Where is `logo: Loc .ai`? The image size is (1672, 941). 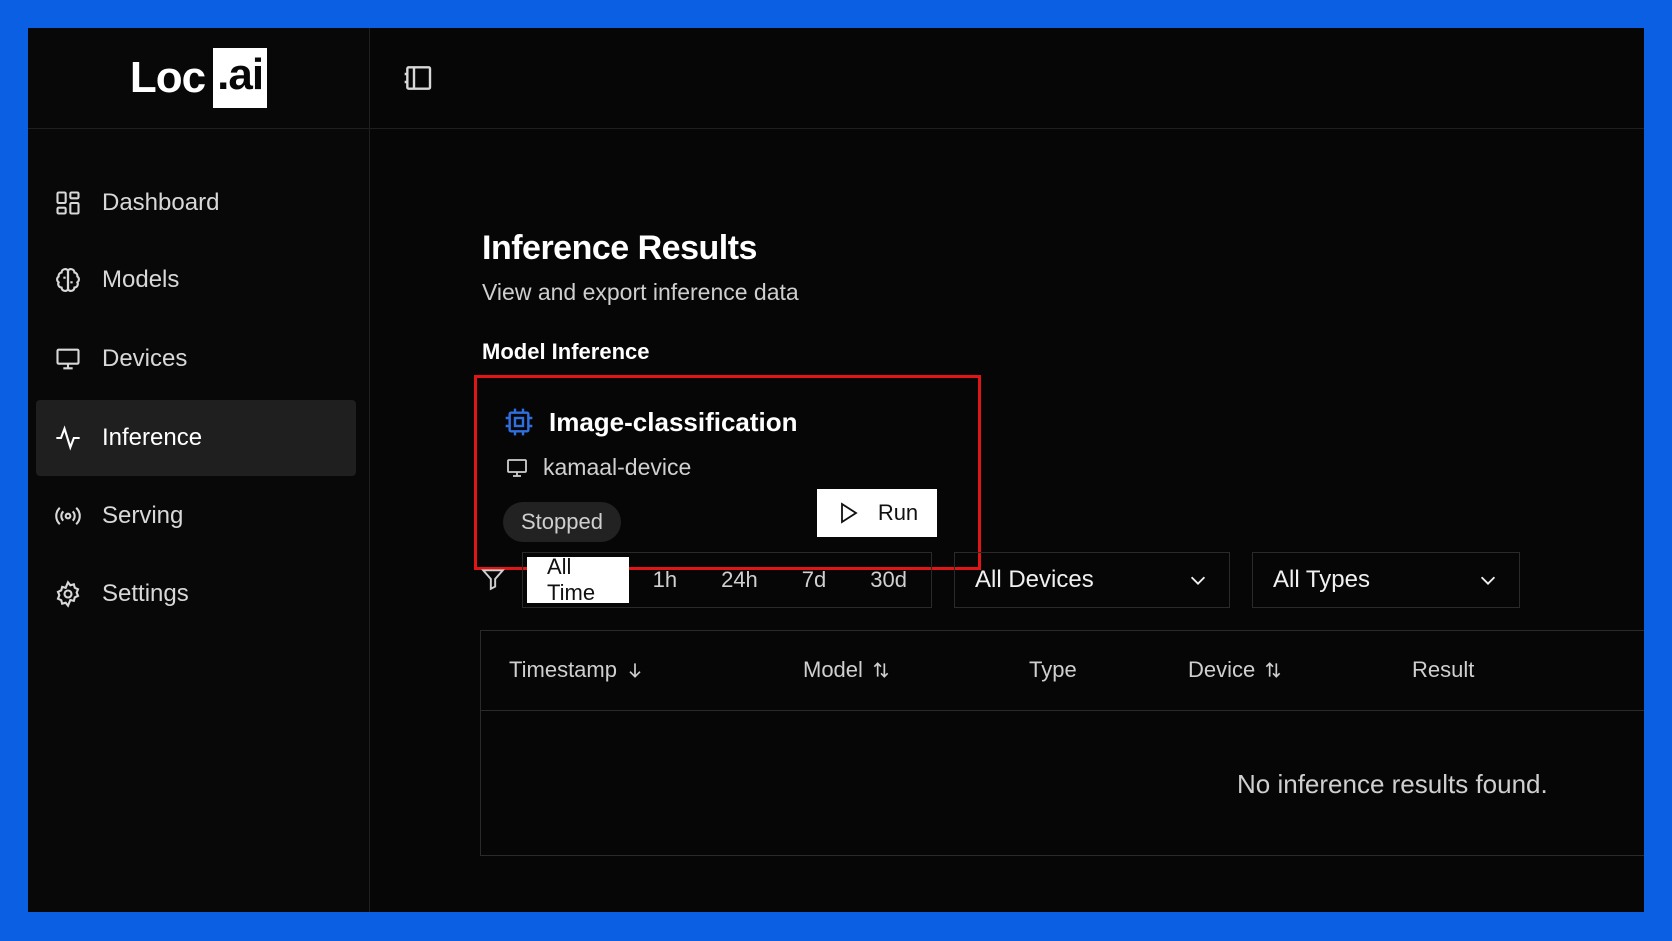 logo: Loc .ai is located at coordinates (198, 78).